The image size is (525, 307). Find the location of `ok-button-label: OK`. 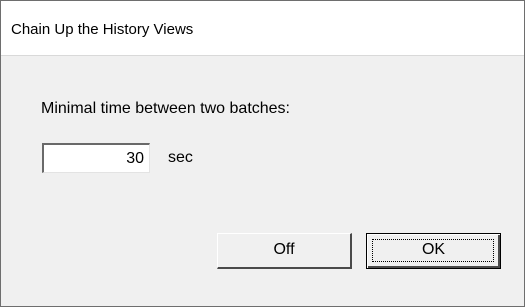

ok-button-label: OK is located at coordinates (433, 249).